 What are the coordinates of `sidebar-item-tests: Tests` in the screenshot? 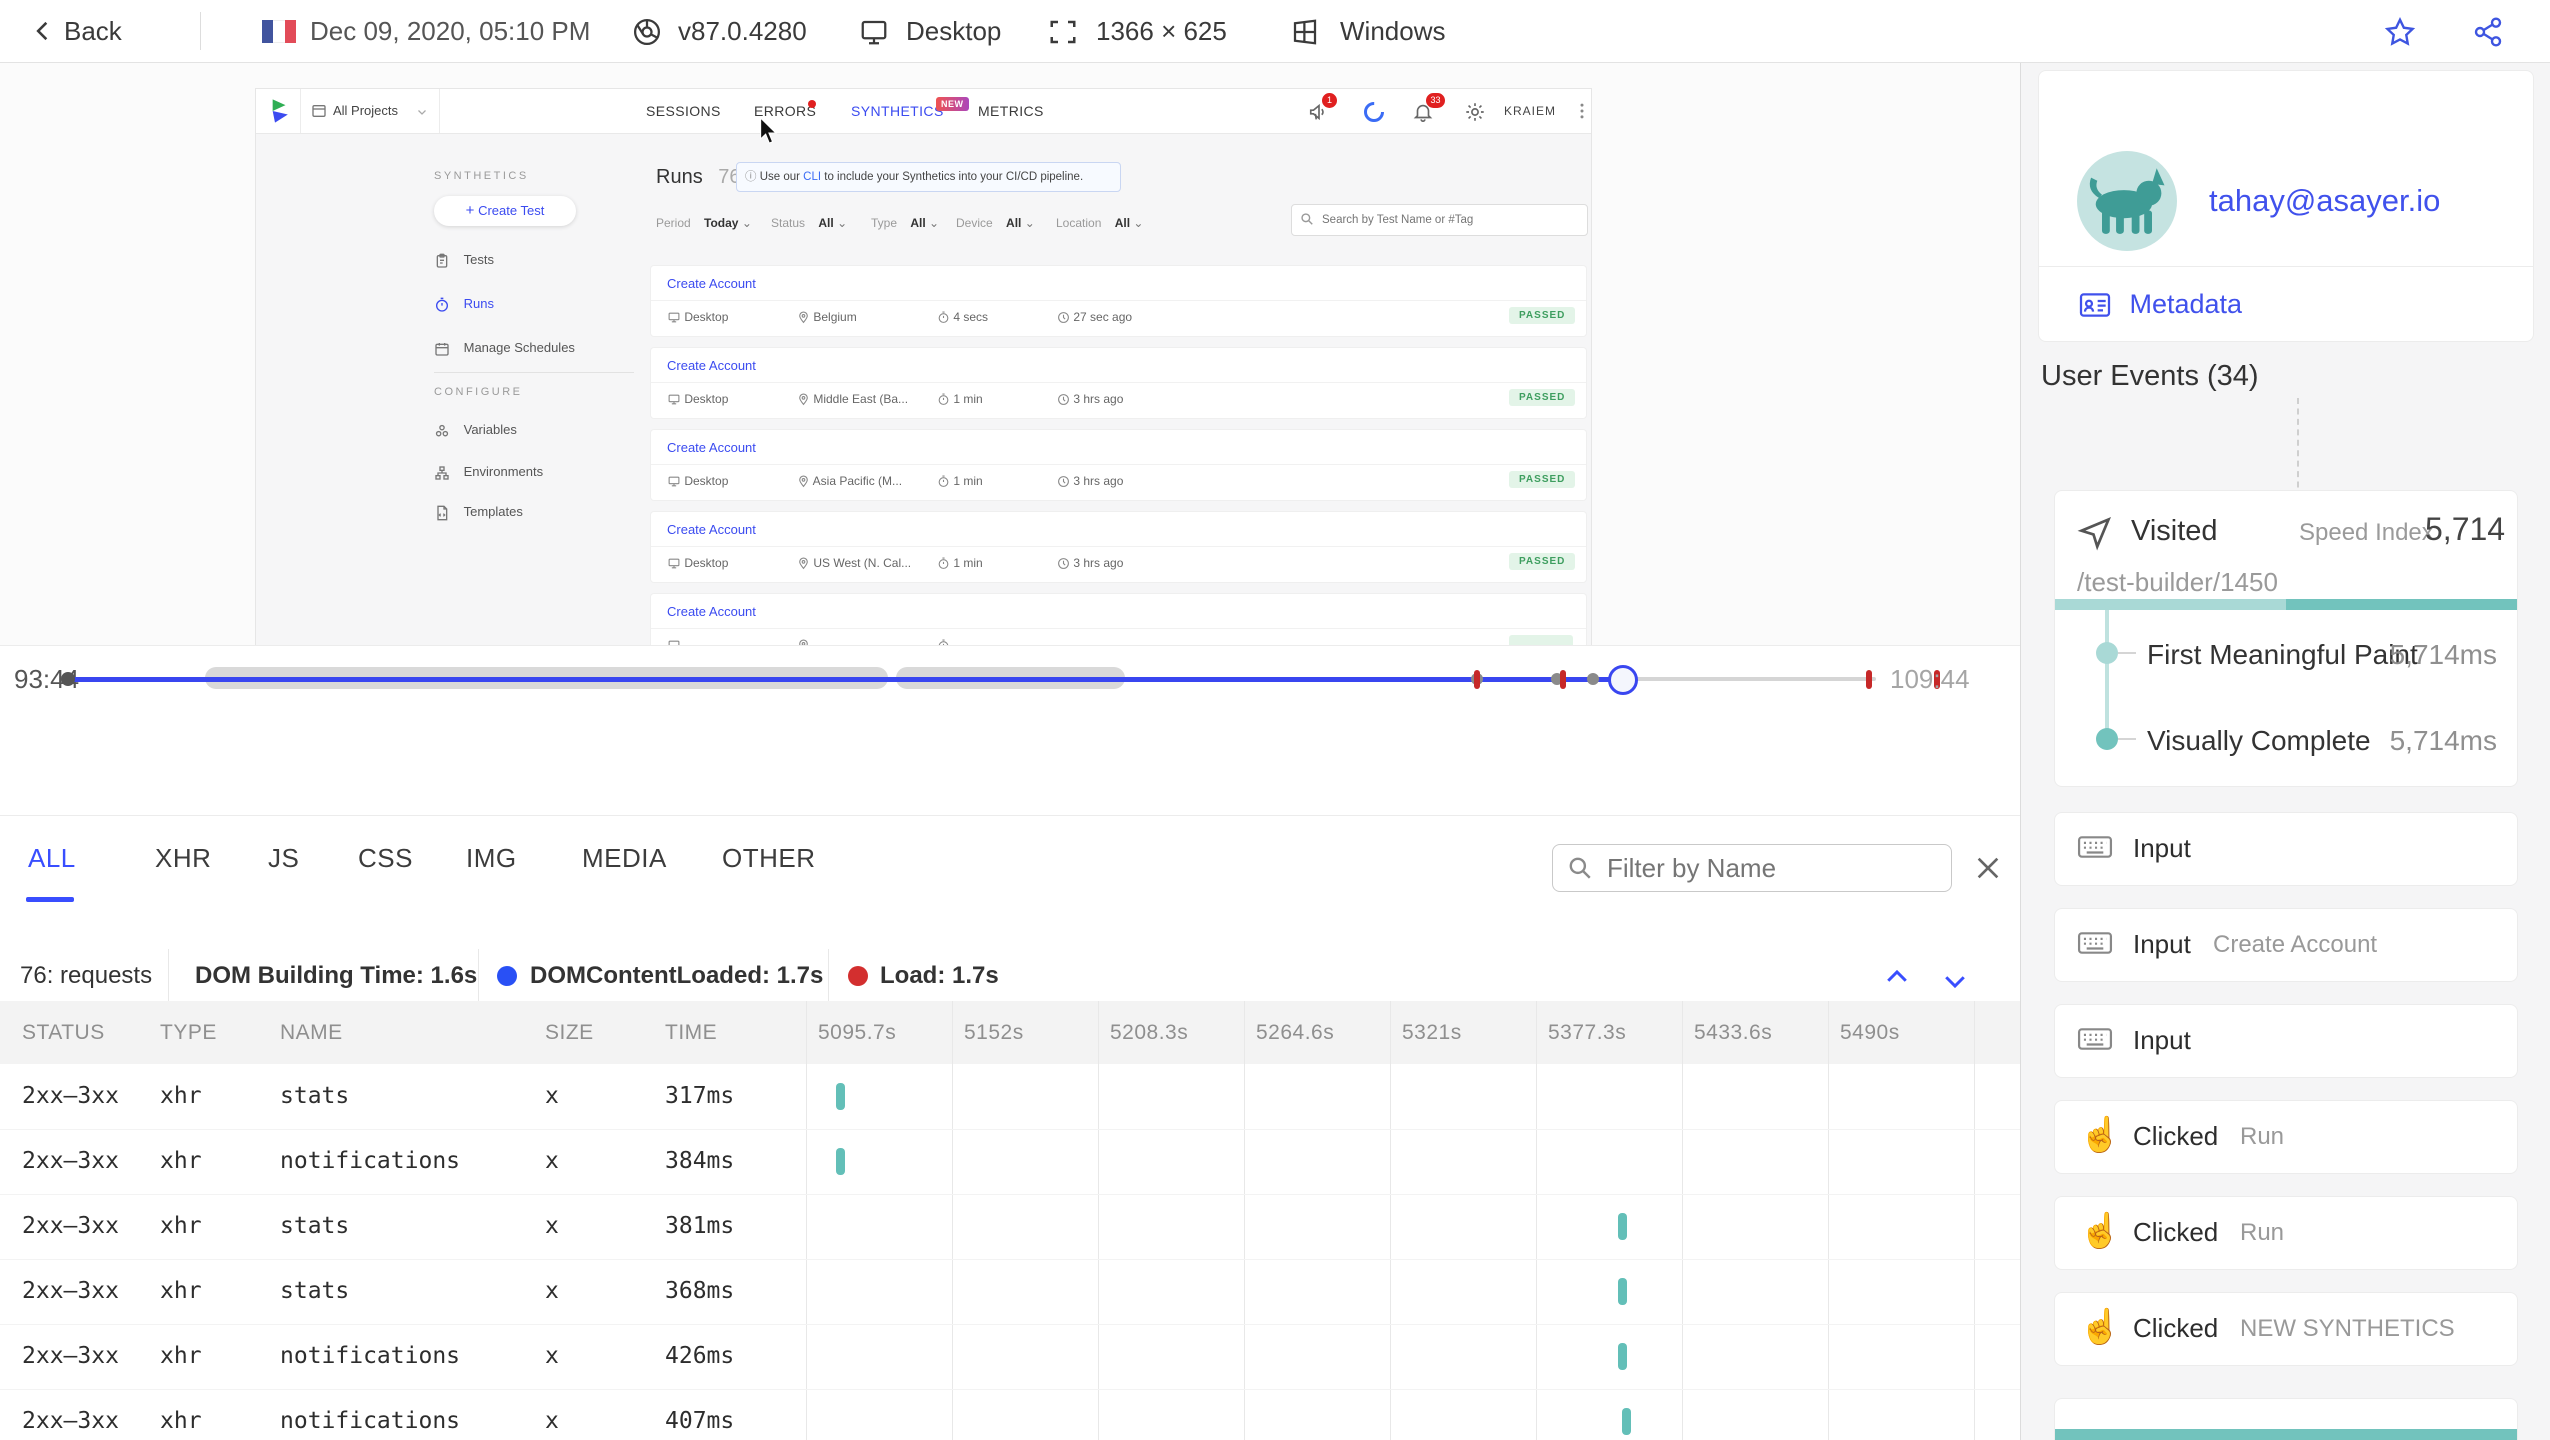 It's located at (464, 260).